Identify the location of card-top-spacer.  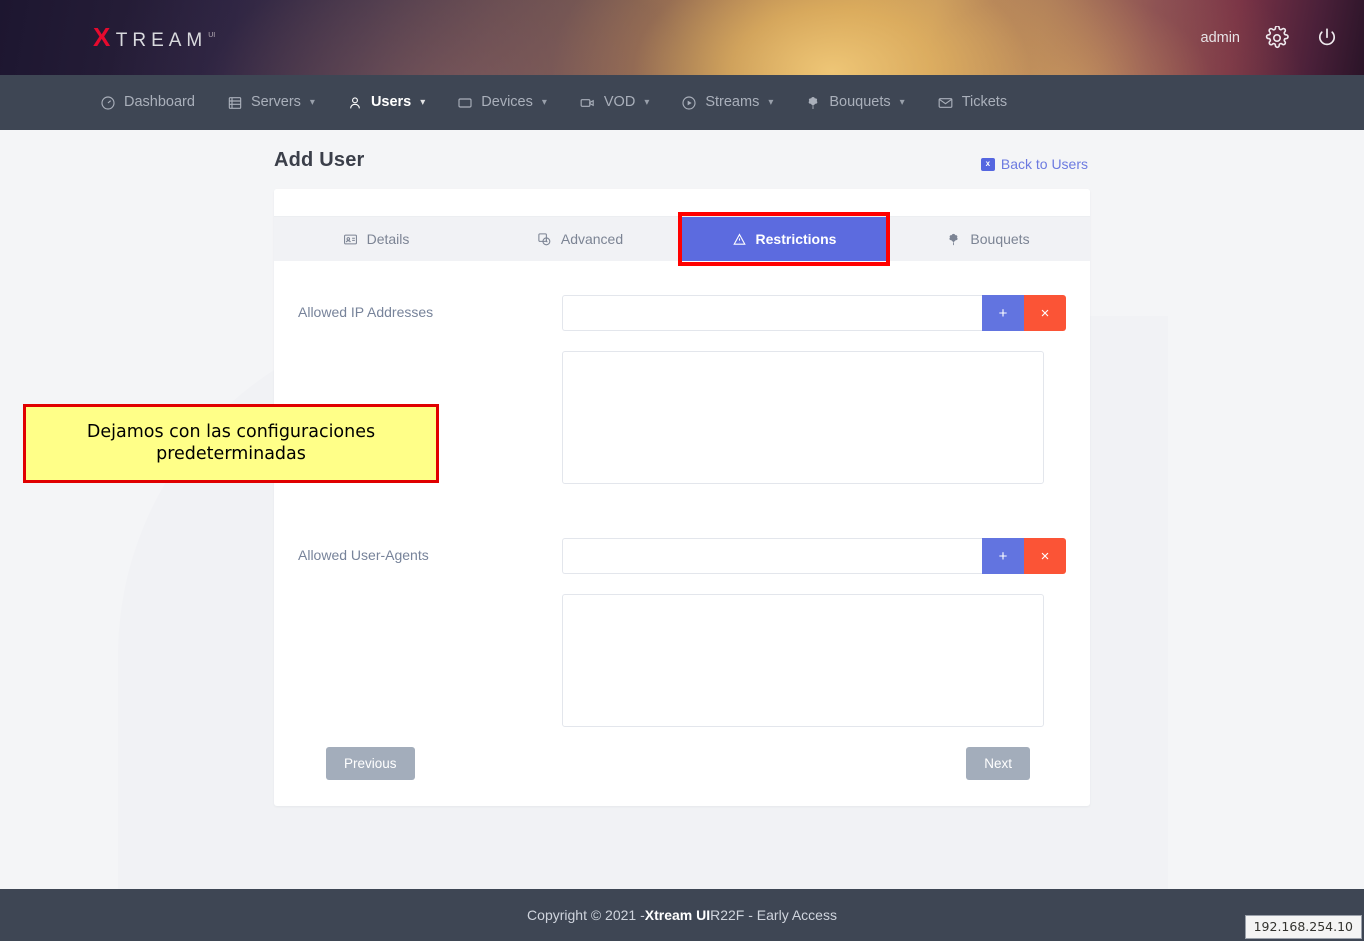
(682, 202).